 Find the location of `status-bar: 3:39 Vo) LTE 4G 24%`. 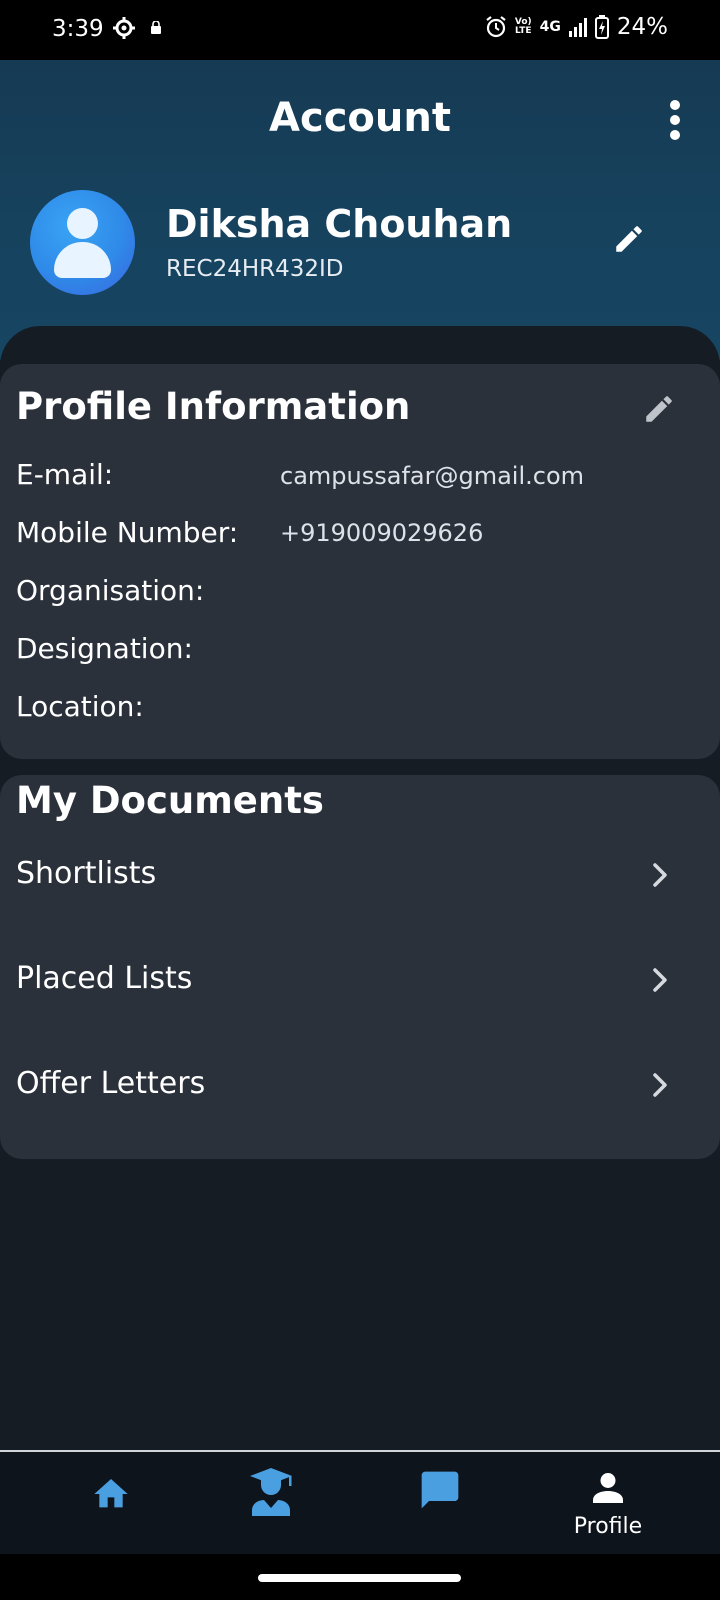

status-bar: 3:39 Vo) LTE 4G 24% is located at coordinates (360, 30).